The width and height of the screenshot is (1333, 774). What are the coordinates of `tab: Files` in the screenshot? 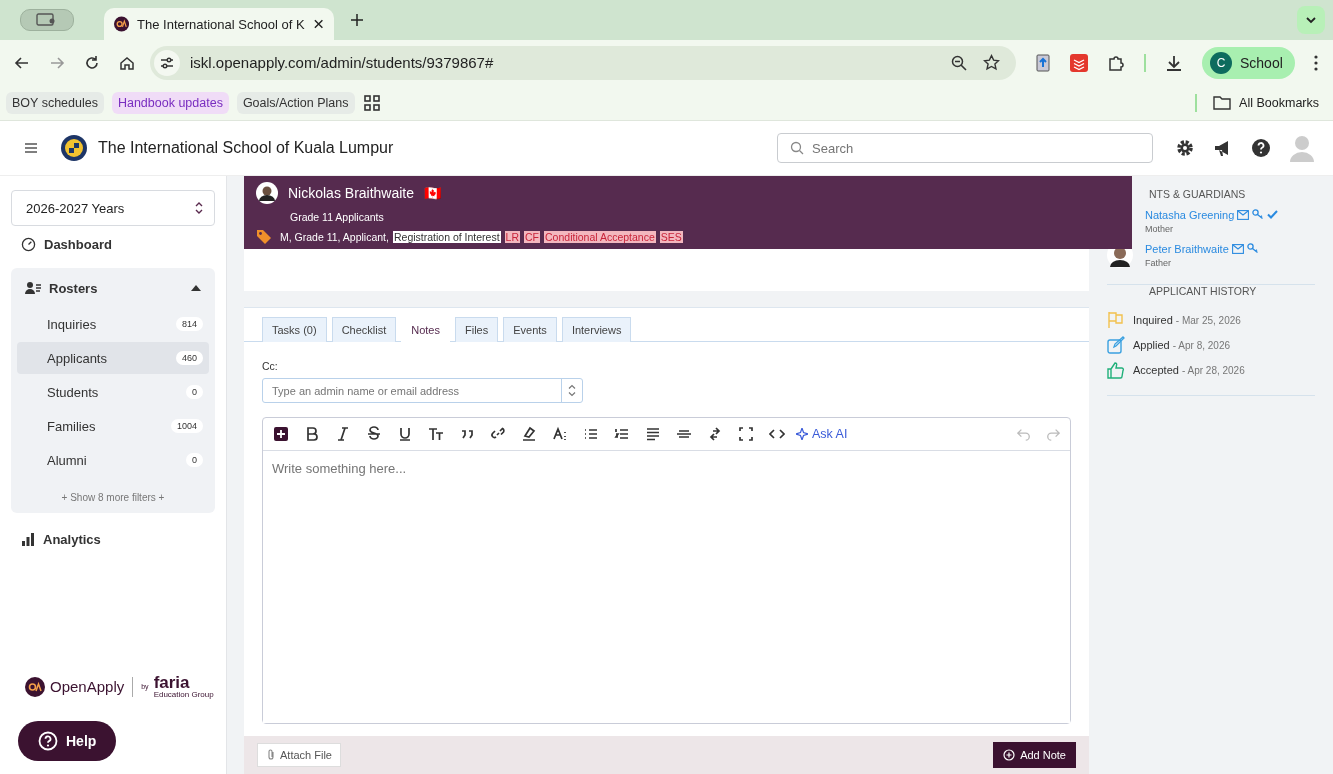 It's located at (477, 329).